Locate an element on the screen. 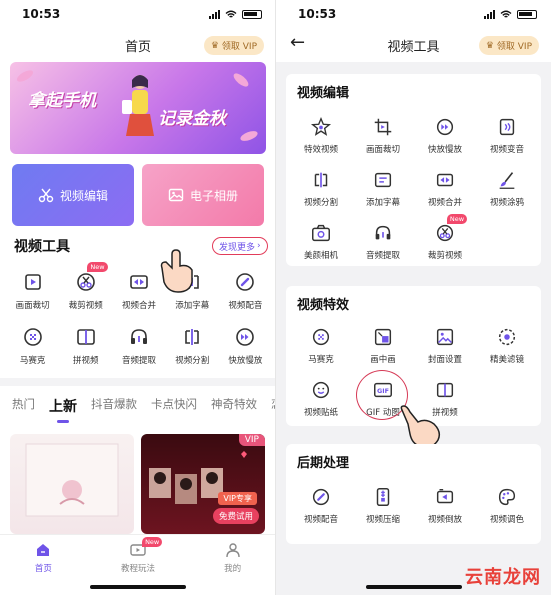  tool-merge: 视频合并 is located at coordinates (445, 188).